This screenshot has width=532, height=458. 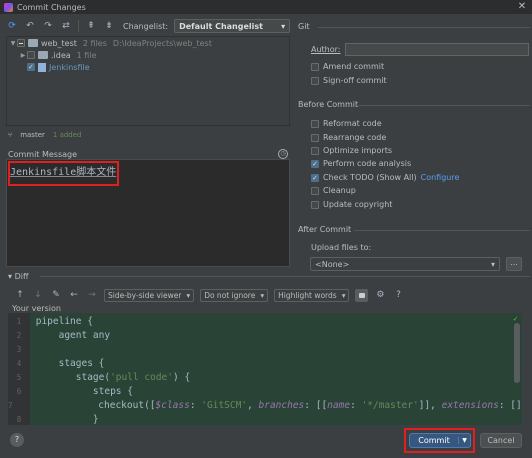 I want to click on signoff-option: Sign-off commit, so click(x=349, y=80).